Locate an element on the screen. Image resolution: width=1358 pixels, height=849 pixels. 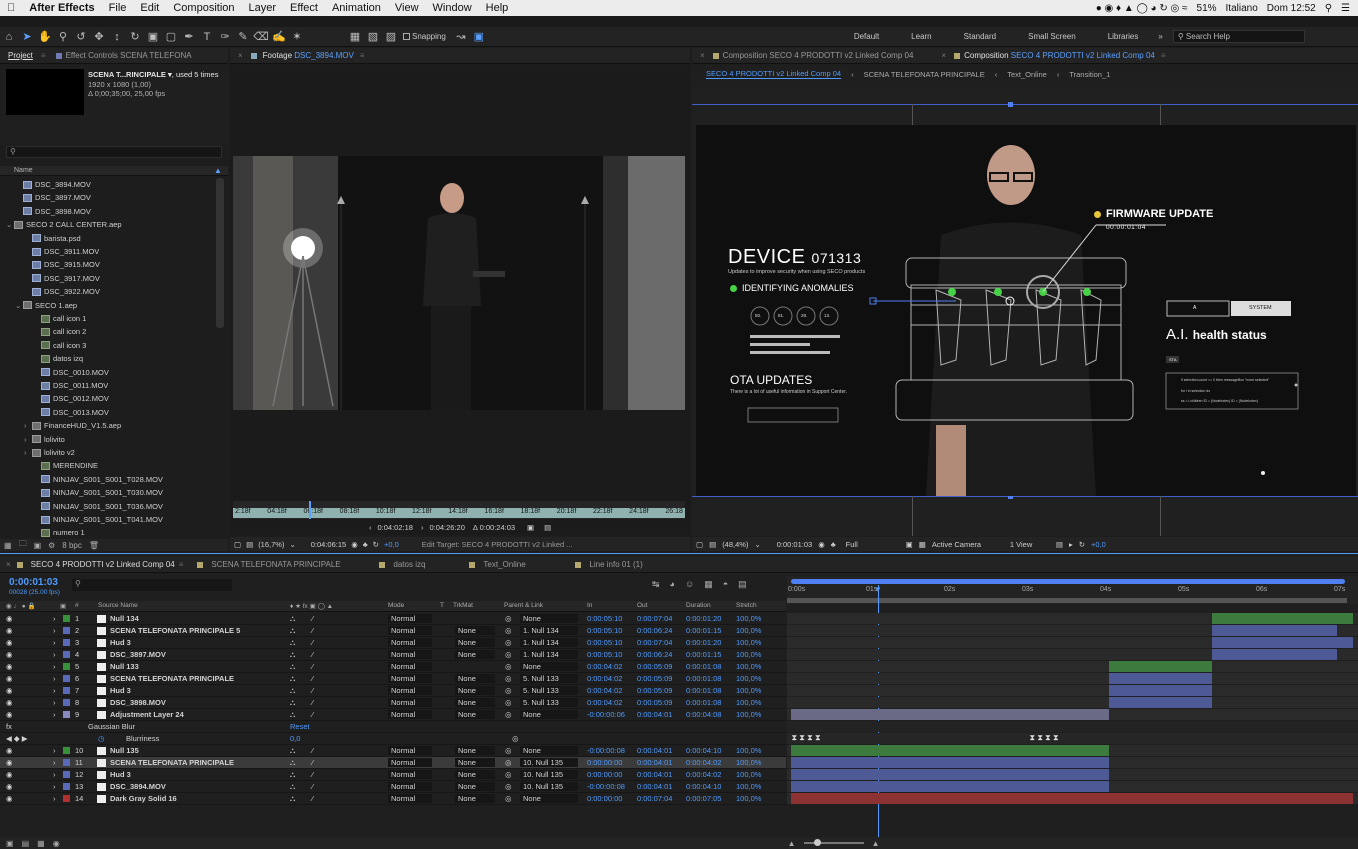
disclosure-triangle-icon: › is located at coordinates (28, 439).